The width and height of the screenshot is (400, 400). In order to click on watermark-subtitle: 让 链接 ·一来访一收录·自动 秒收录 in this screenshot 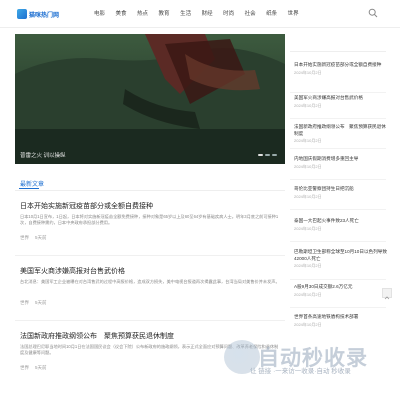, I will do `click(300, 371)`.